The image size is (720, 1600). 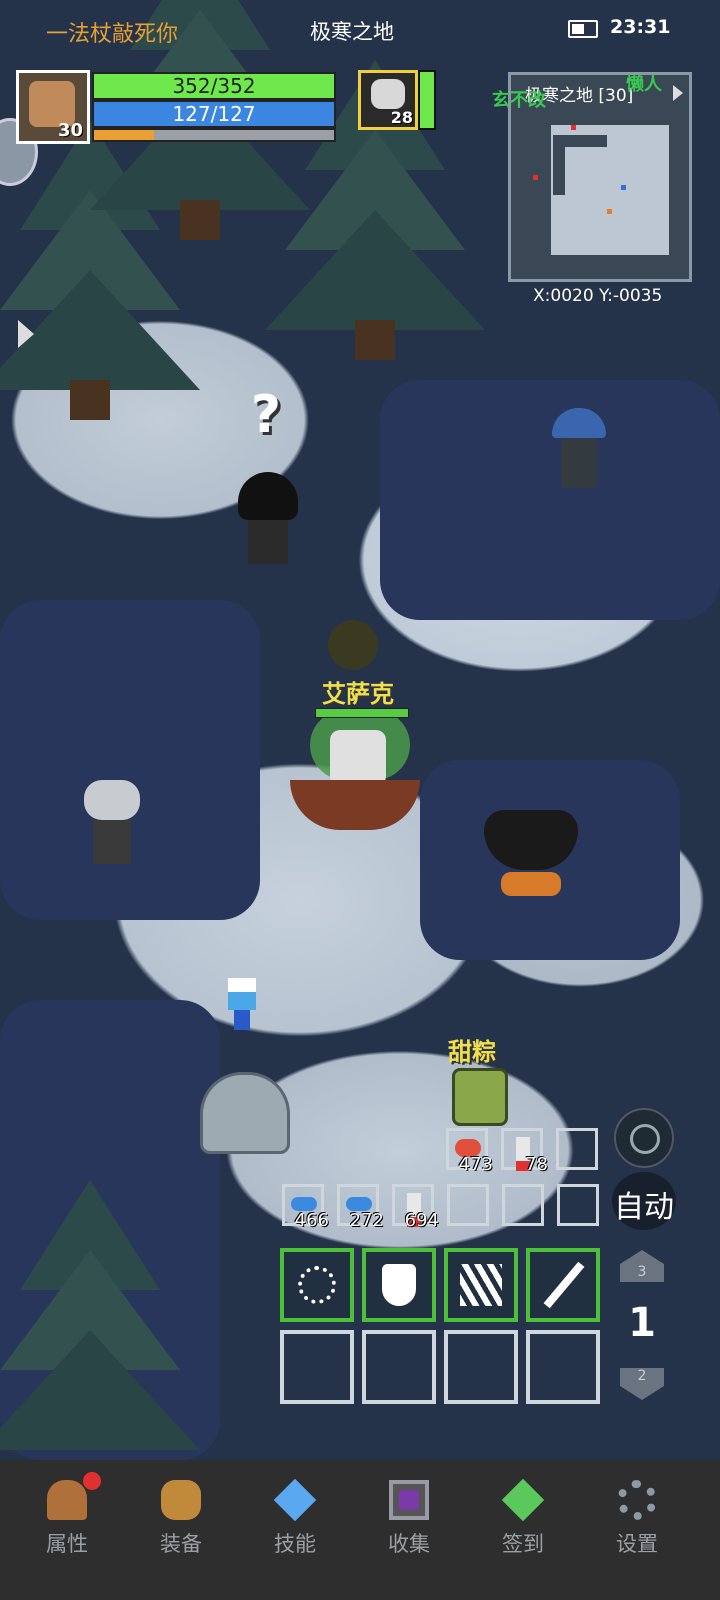 I want to click on bag-icon, so click(x=181, y=1500).